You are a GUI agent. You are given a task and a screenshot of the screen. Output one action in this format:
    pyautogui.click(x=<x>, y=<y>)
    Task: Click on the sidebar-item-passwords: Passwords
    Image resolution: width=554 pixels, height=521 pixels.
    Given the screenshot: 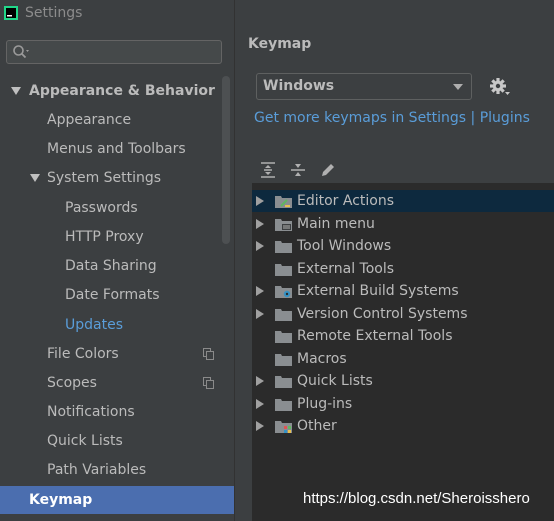 What is the action you would take?
    pyautogui.click(x=117, y=208)
    